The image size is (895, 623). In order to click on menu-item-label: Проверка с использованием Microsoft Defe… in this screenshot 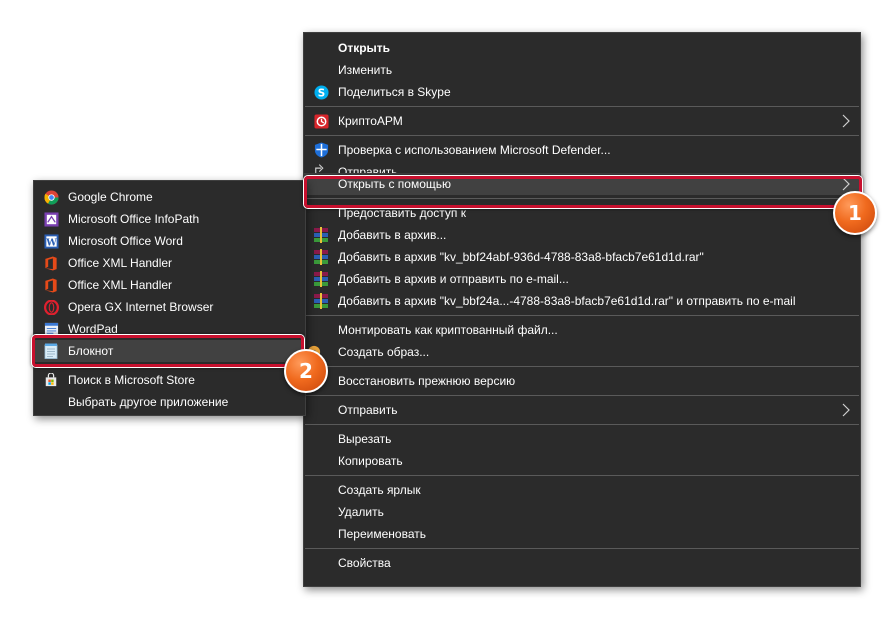, I will do `click(474, 150)`.